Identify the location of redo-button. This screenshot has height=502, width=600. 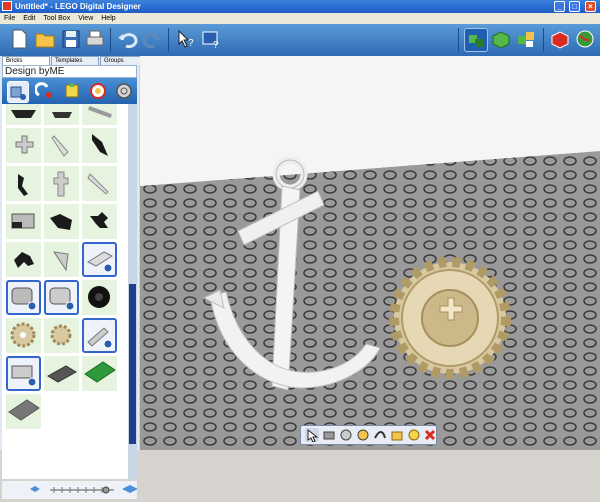
(153, 39).